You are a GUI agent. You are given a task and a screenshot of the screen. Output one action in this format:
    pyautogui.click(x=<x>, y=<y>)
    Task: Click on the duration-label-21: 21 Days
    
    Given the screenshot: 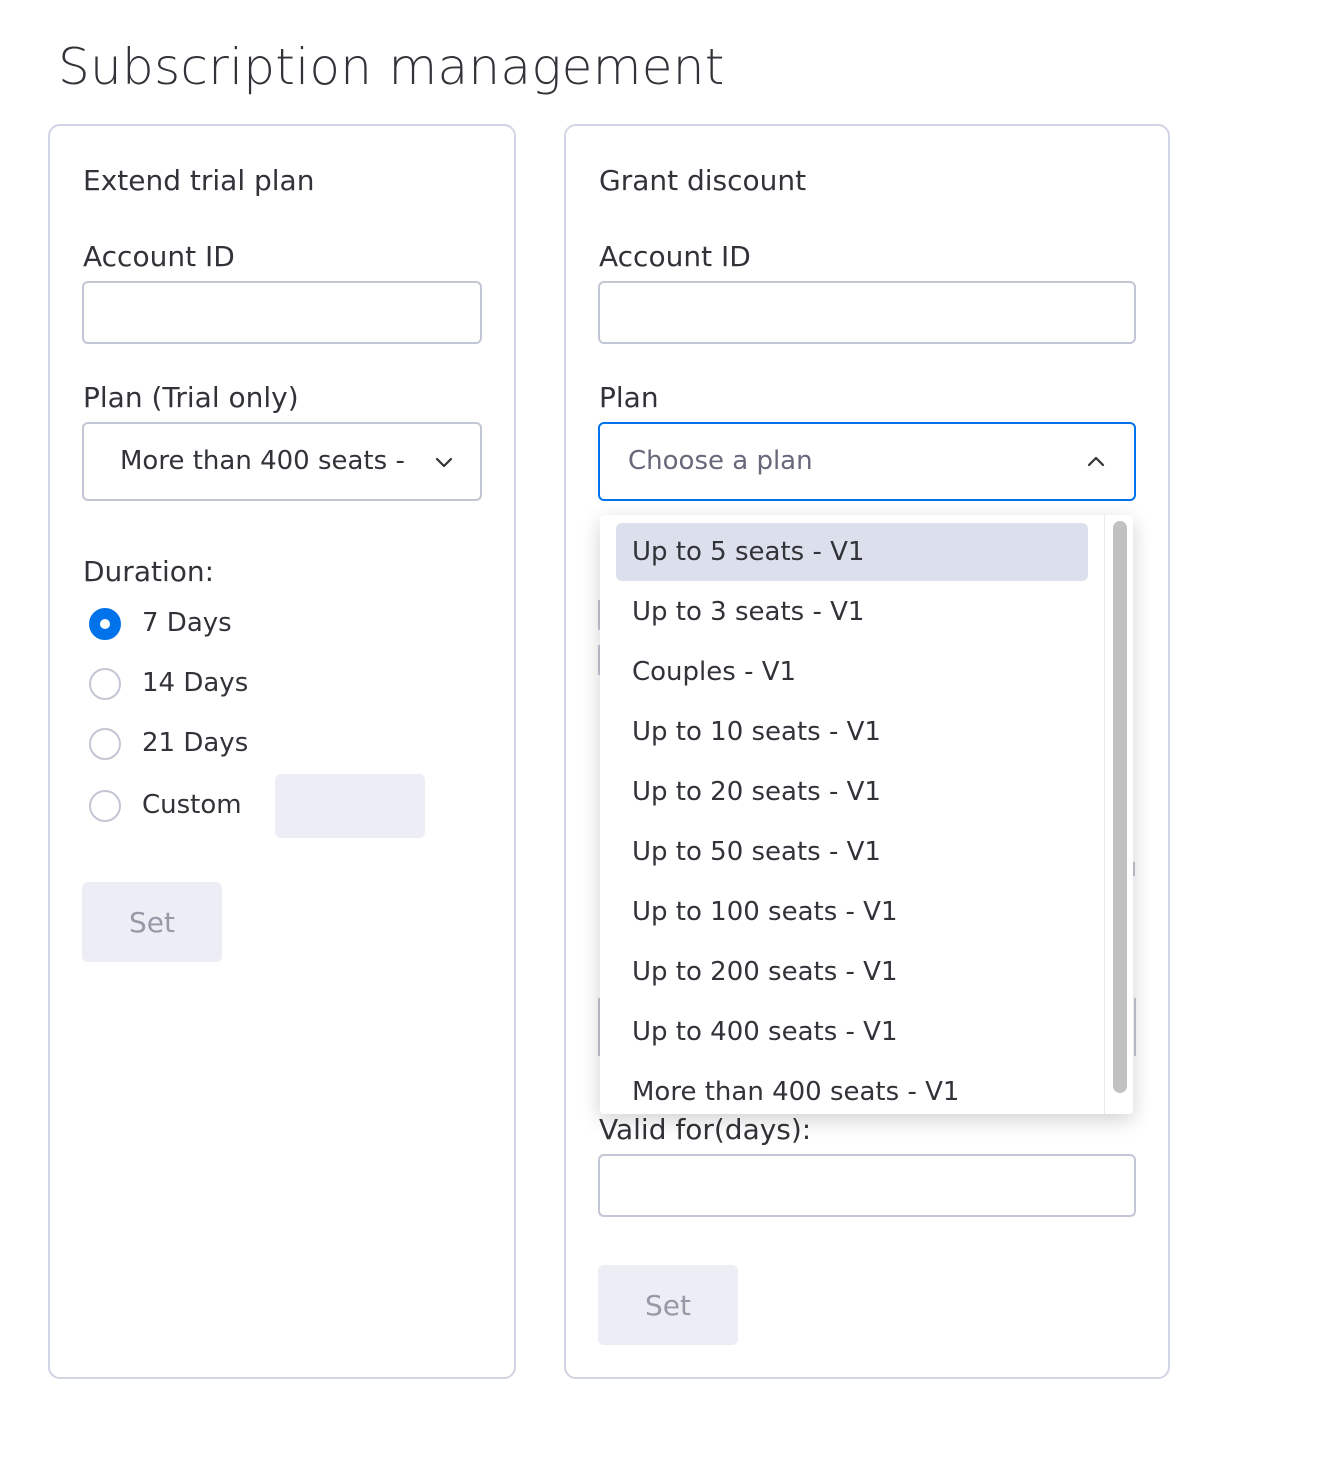 What is the action you would take?
    pyautogui.click(x=195, y=743)
    